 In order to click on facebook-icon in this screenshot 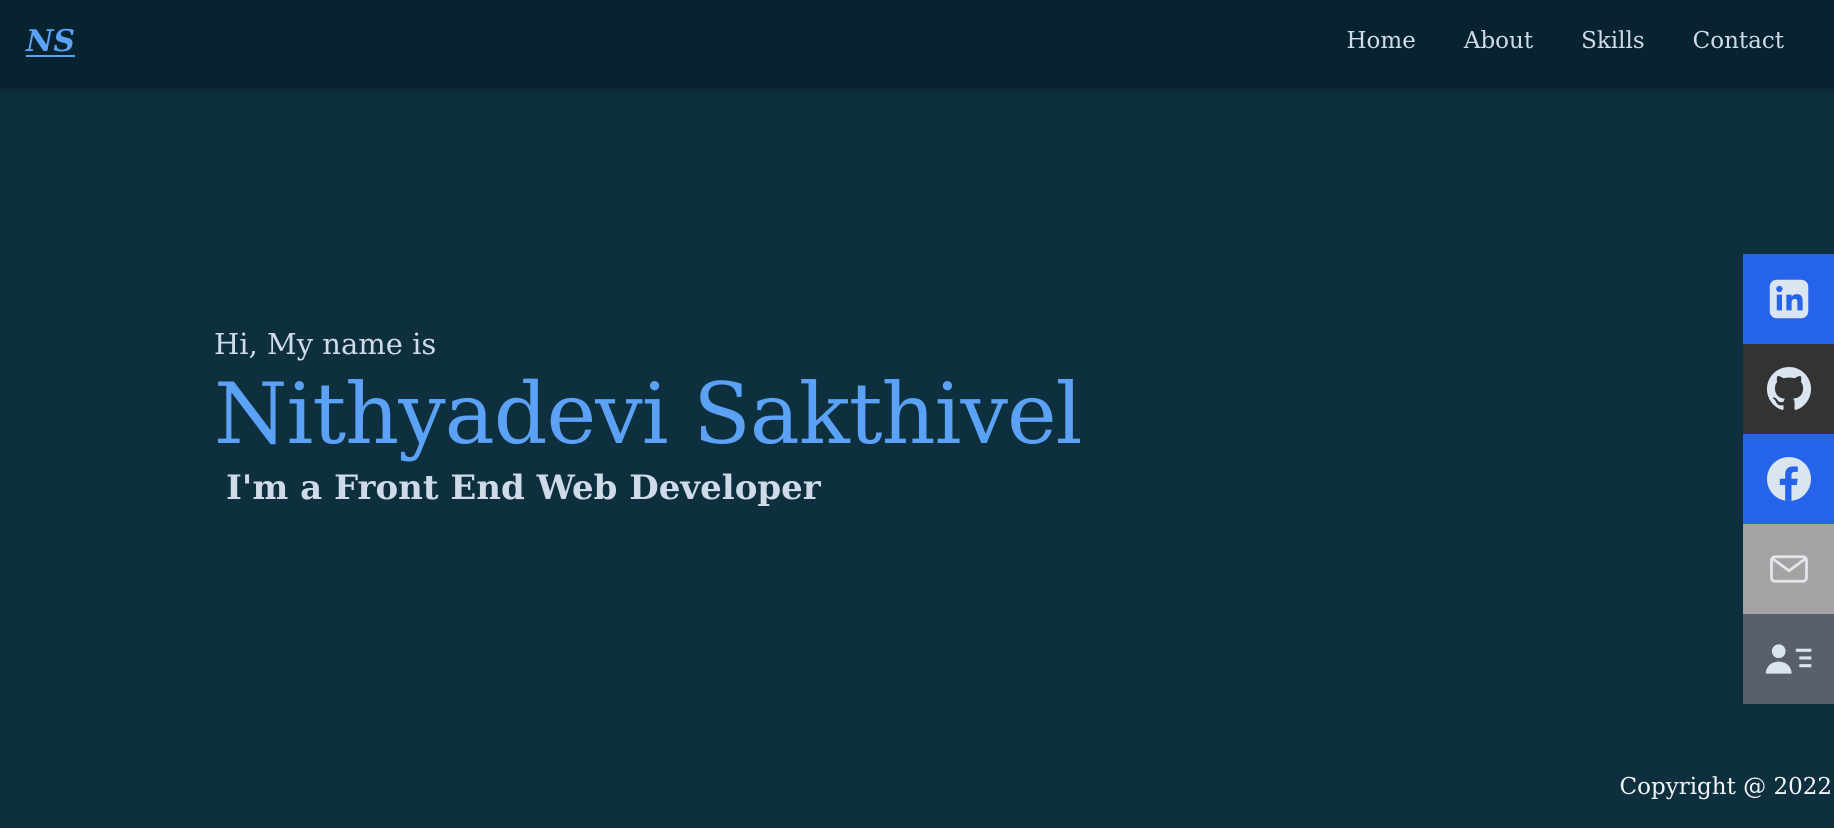, I will do `click(1789, 479)`.